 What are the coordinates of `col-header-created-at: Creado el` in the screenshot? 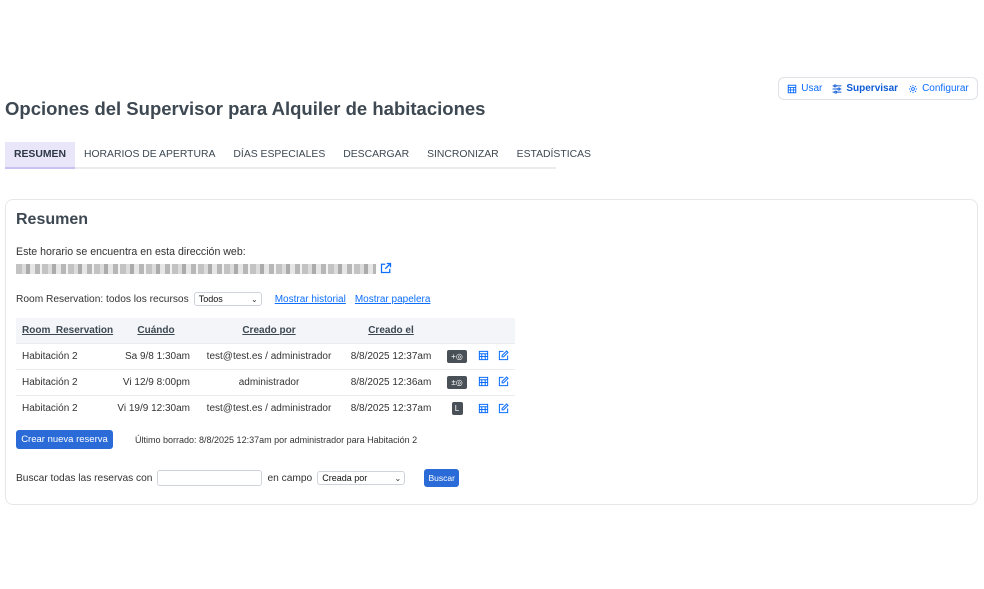 It's located at (391, 330).